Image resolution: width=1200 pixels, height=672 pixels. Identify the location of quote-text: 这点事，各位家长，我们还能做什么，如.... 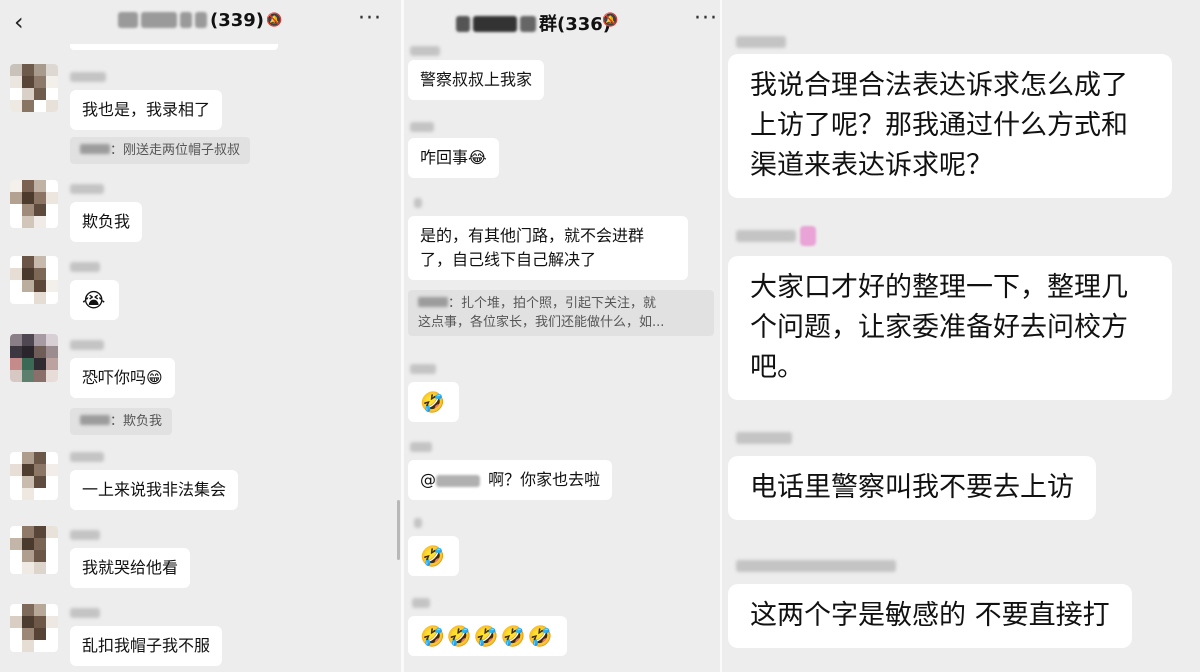
(541, 322).